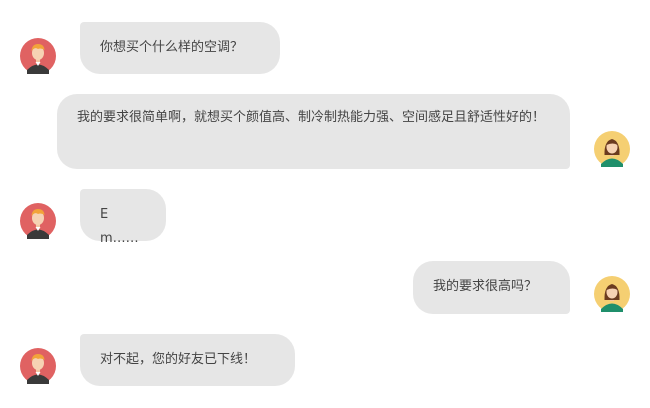 This screenshot has height=408, width=650. What do you see at coordinates (325, 48) in the screenshot?
I see `message-row-bot: 你想买个什么样的空调？` at bounding box center [325, 48].